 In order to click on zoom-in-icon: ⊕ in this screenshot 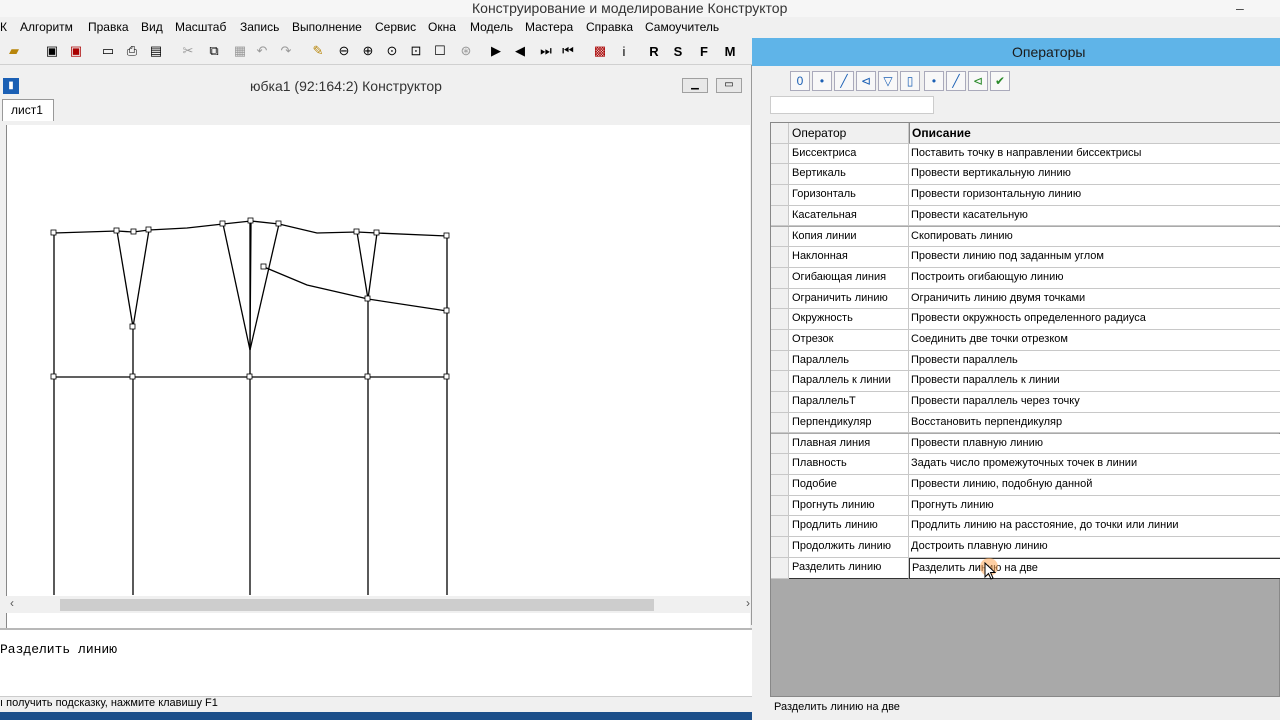, I will do `click(368, 51)`.